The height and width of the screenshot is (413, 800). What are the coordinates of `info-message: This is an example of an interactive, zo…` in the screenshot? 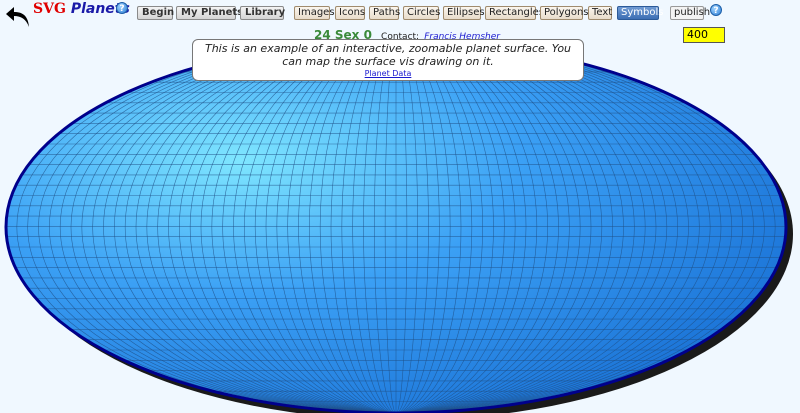 It's located at (388, 55).